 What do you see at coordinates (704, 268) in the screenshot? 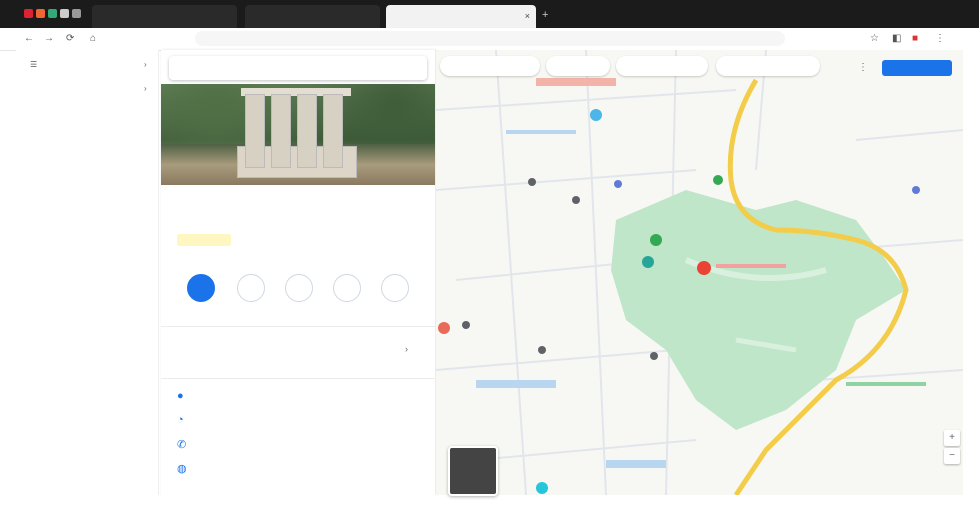
I see `selected-place-pin` at bounding box center [704, 268].